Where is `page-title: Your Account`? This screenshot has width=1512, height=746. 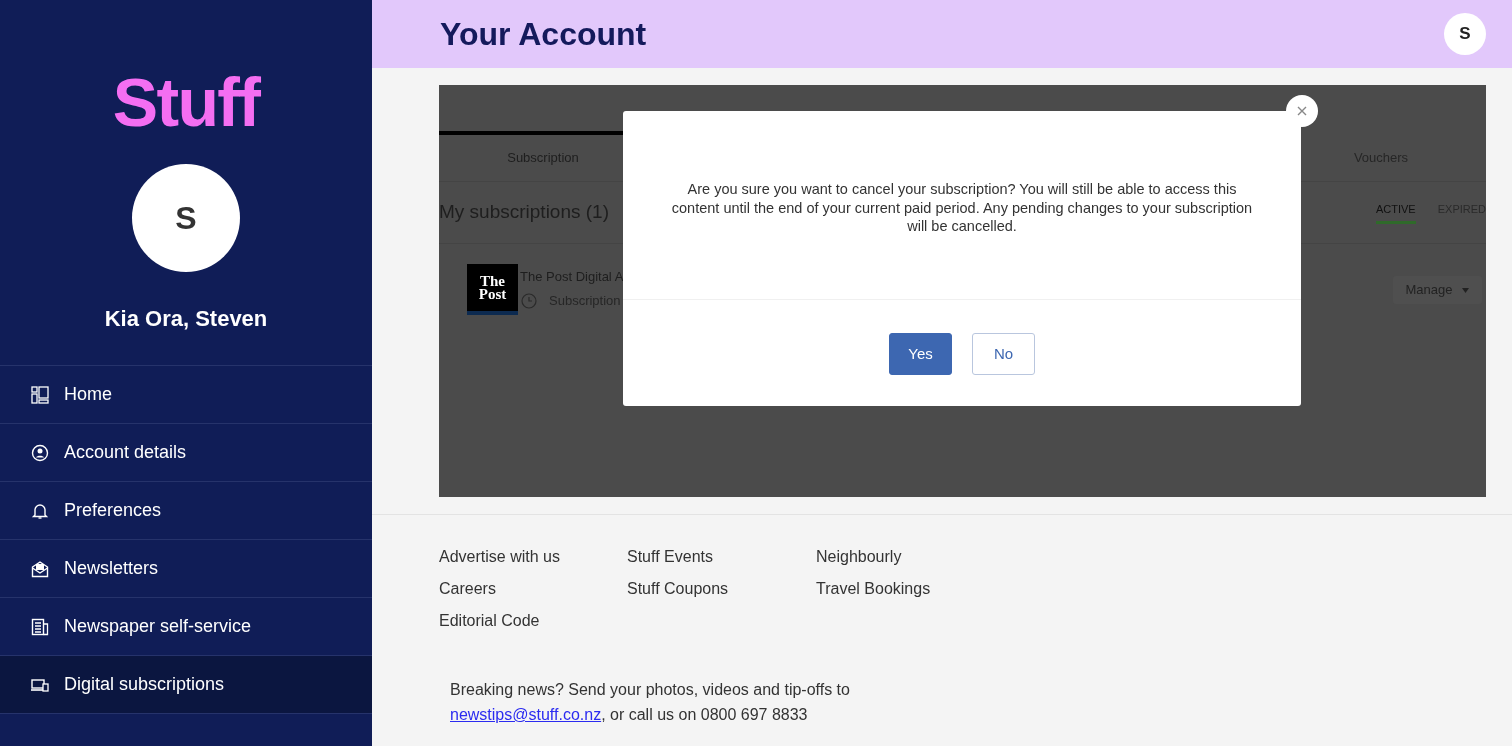
page-title: Your Account is located at coordinates (543, 34).